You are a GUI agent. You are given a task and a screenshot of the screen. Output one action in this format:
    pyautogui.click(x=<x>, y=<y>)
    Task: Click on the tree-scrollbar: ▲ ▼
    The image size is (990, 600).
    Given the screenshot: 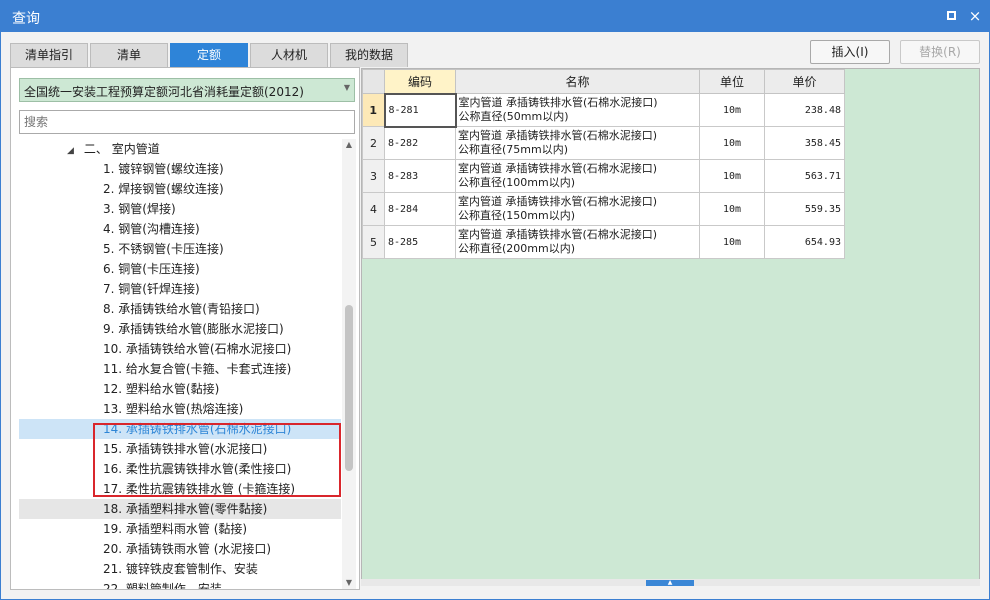 What is the action you would take?
    pyautogui.click(x=349, y=364)
    